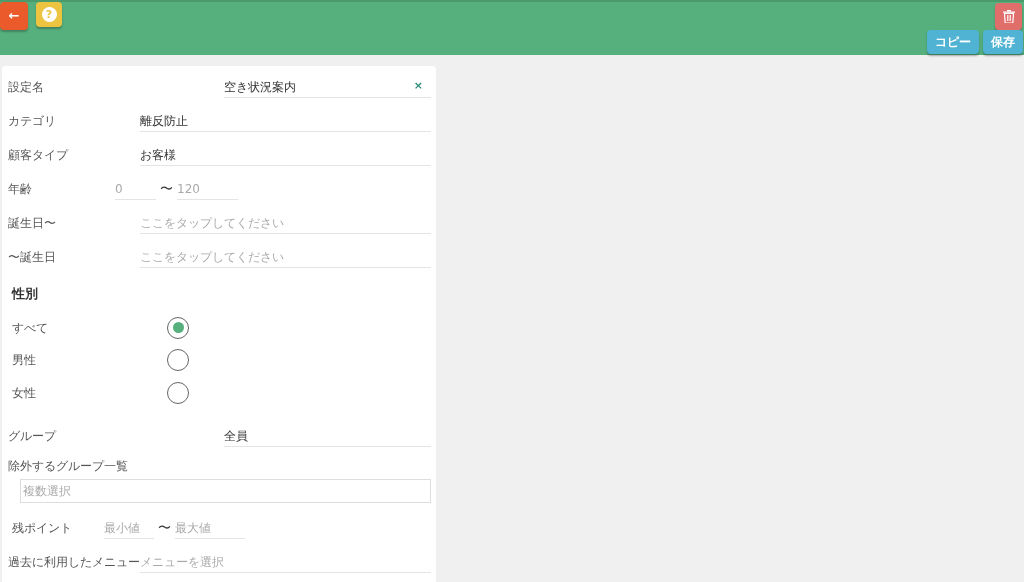  I want to click on help-icon: ?, so click(49, 14).